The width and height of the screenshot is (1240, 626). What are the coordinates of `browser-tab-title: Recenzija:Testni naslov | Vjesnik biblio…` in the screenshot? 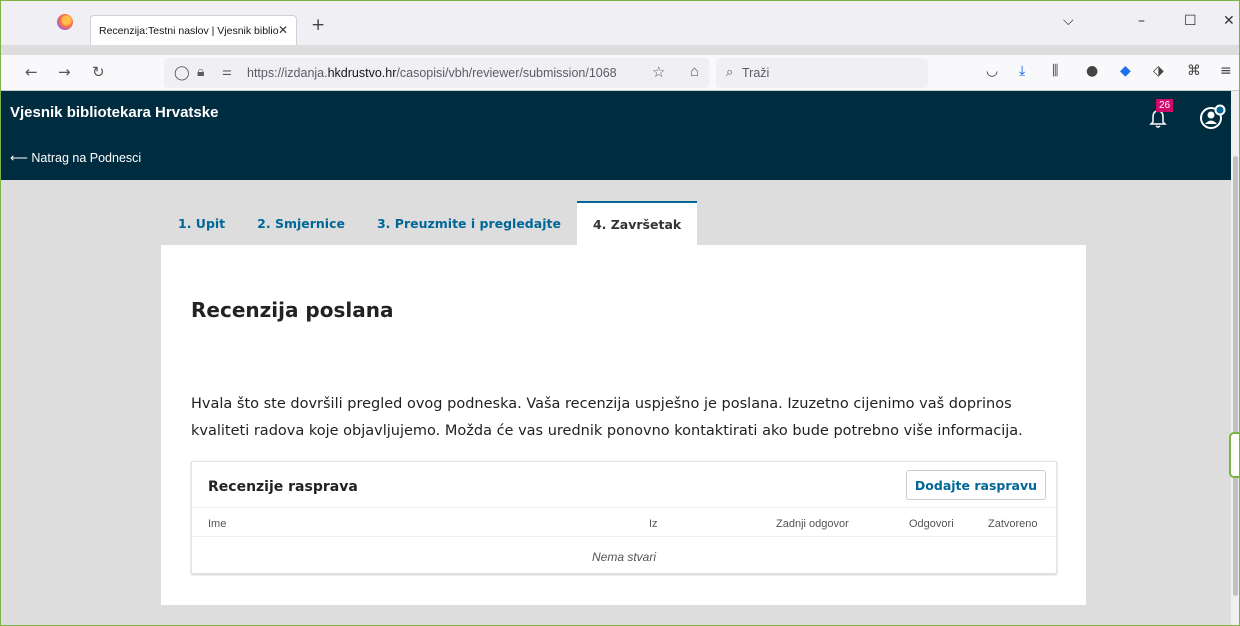 It's located at (189, 30).